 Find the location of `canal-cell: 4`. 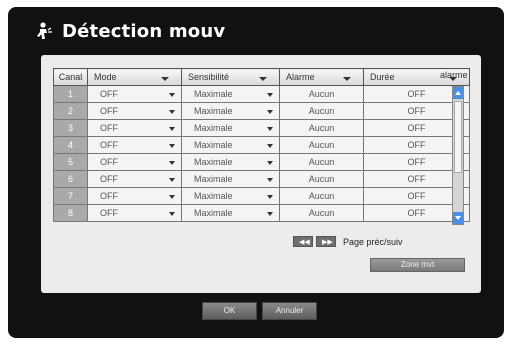

canal-cell: 4 is located at coordinates (70, 145).